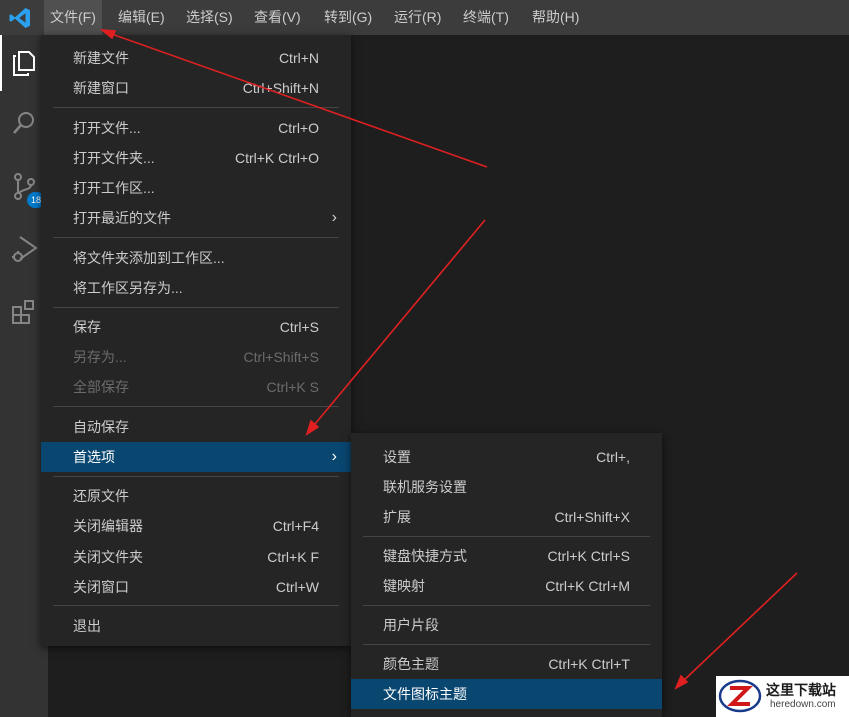 Image resolution: width=849 pixels, height=717 pixels. Describe the element at coordinates (24, 249) in the screenshot. I see `run-debug-icon` at that location.